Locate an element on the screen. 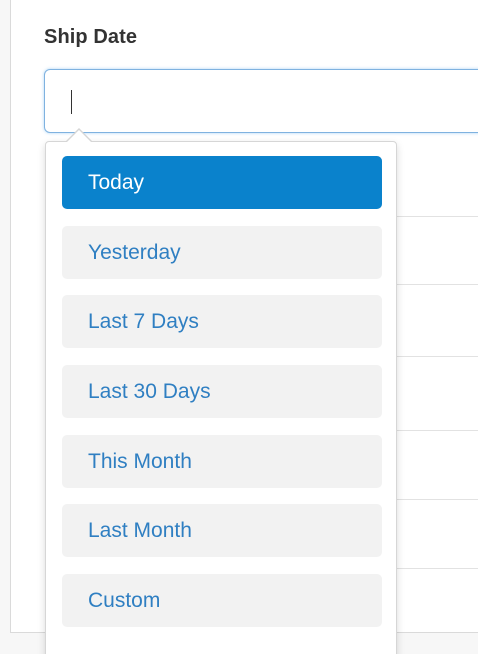 Image resolution: width=478 pixels, height=654 pixels. text-caret is located at coordinates (71, 102).